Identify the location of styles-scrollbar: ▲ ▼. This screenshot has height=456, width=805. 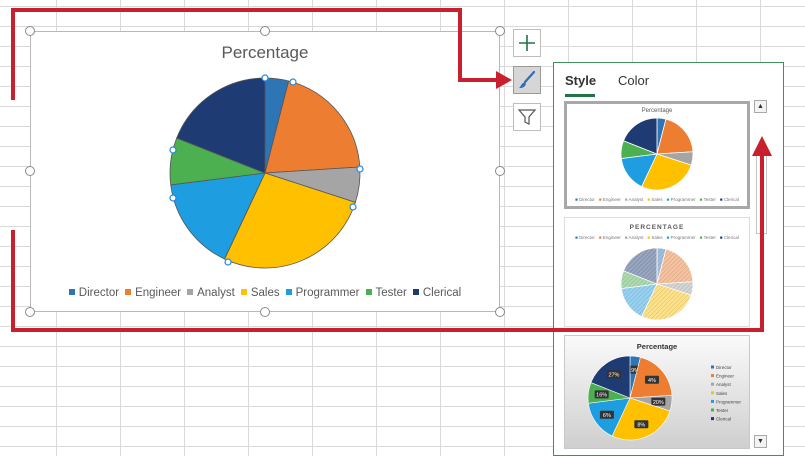
(761, 275).